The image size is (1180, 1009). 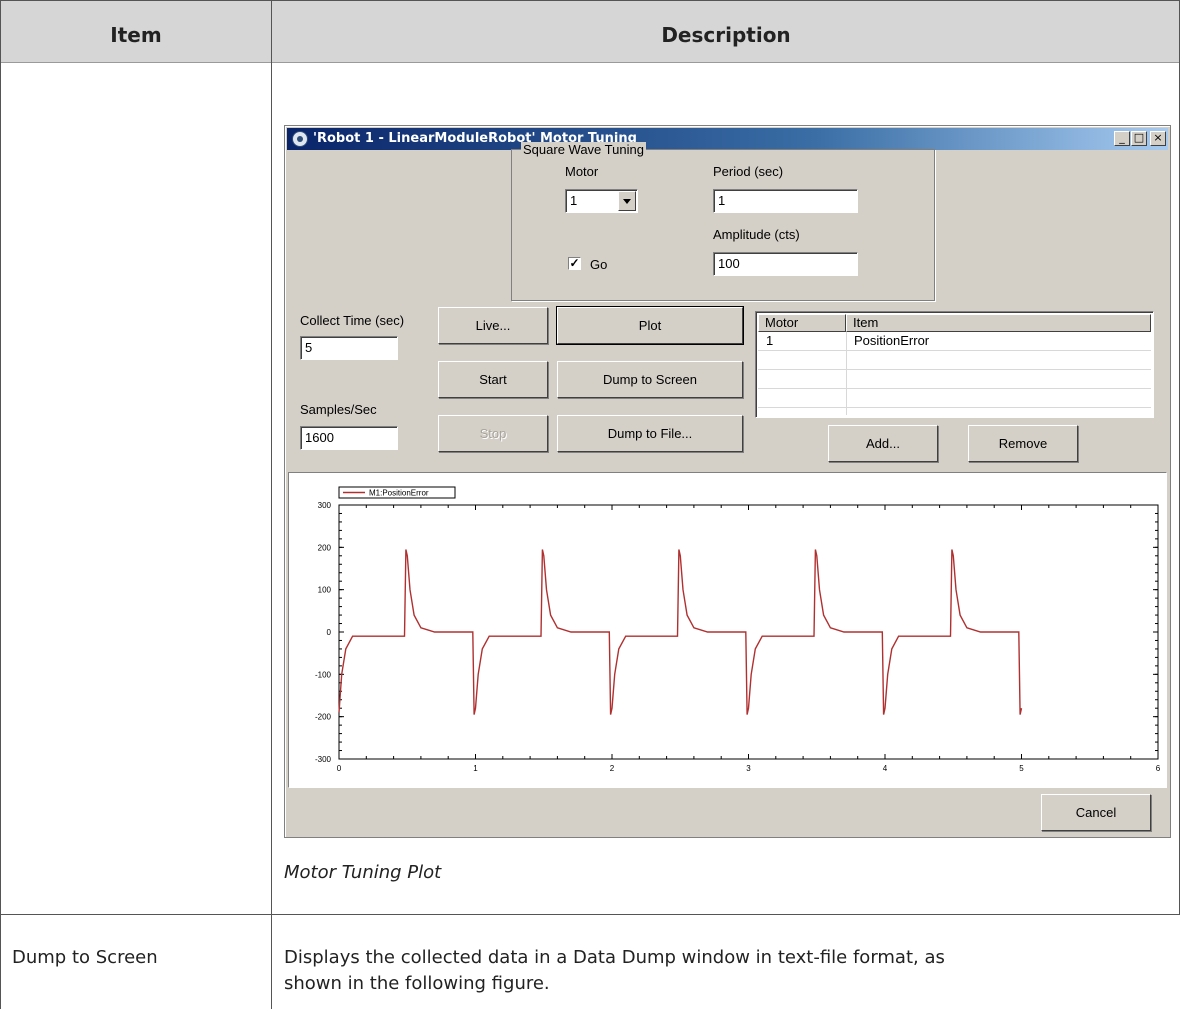 I want to click on figure-caption: Motor Tuning Plot, so click(x=363, y=872).